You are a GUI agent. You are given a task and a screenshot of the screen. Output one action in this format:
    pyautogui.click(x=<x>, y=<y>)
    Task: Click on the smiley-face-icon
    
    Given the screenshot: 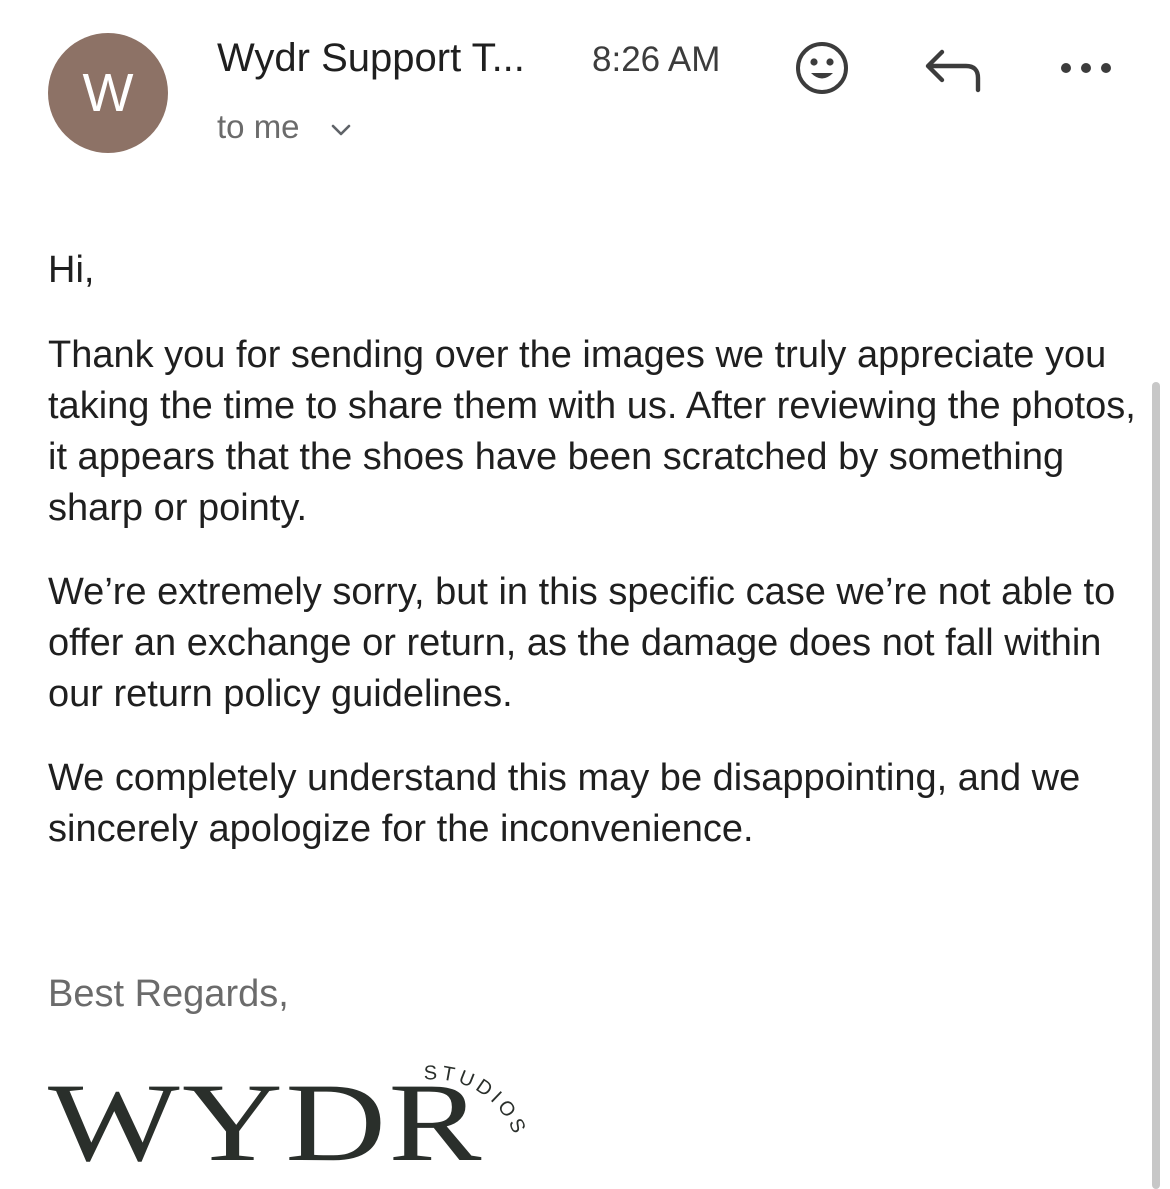 What is the action you would take?
    pyautogui.click(x=822, y=68)
    